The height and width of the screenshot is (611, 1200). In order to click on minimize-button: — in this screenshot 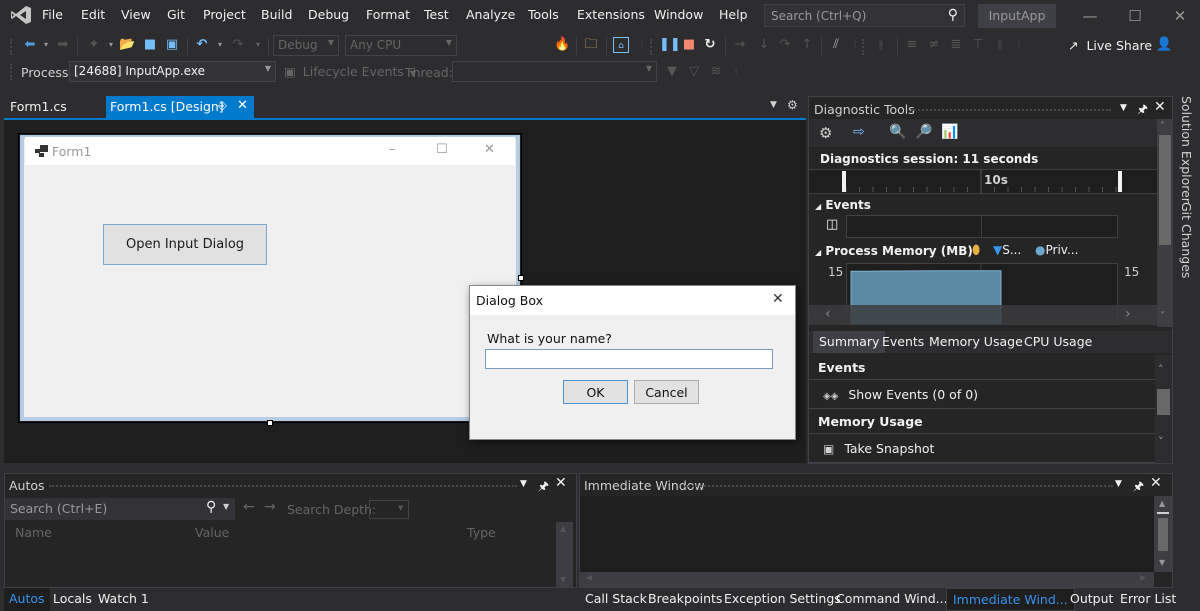, I will do `click(1090, 16)`.